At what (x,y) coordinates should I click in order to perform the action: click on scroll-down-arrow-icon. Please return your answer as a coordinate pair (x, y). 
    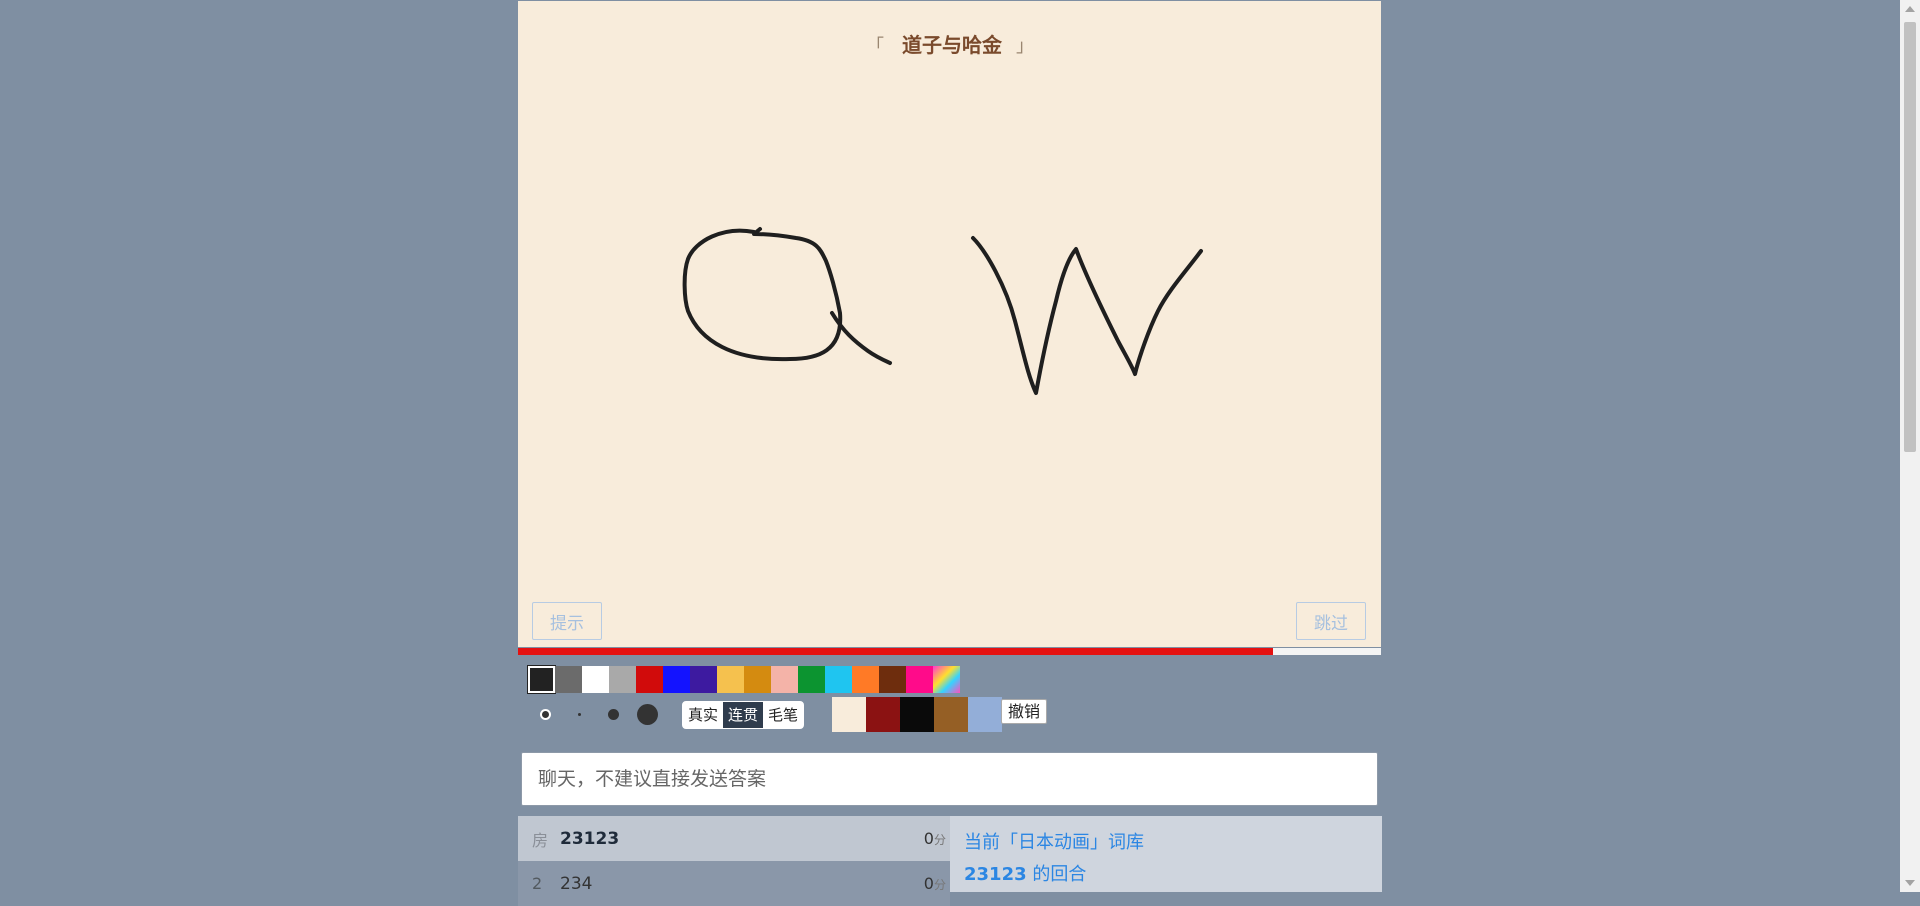
    Looking at the image, I should click on (1910, 883).